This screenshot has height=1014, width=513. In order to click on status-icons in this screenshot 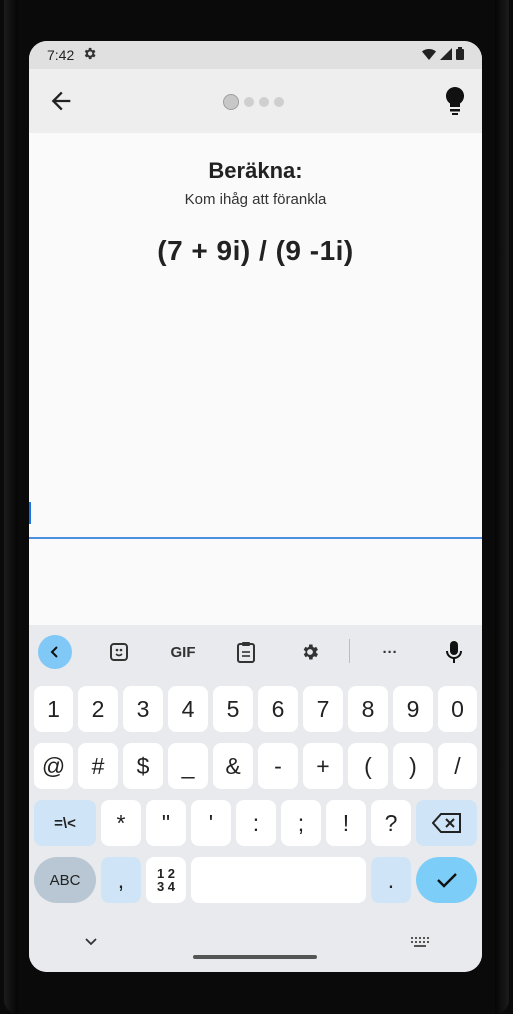, I will do `click(443, 55)`.